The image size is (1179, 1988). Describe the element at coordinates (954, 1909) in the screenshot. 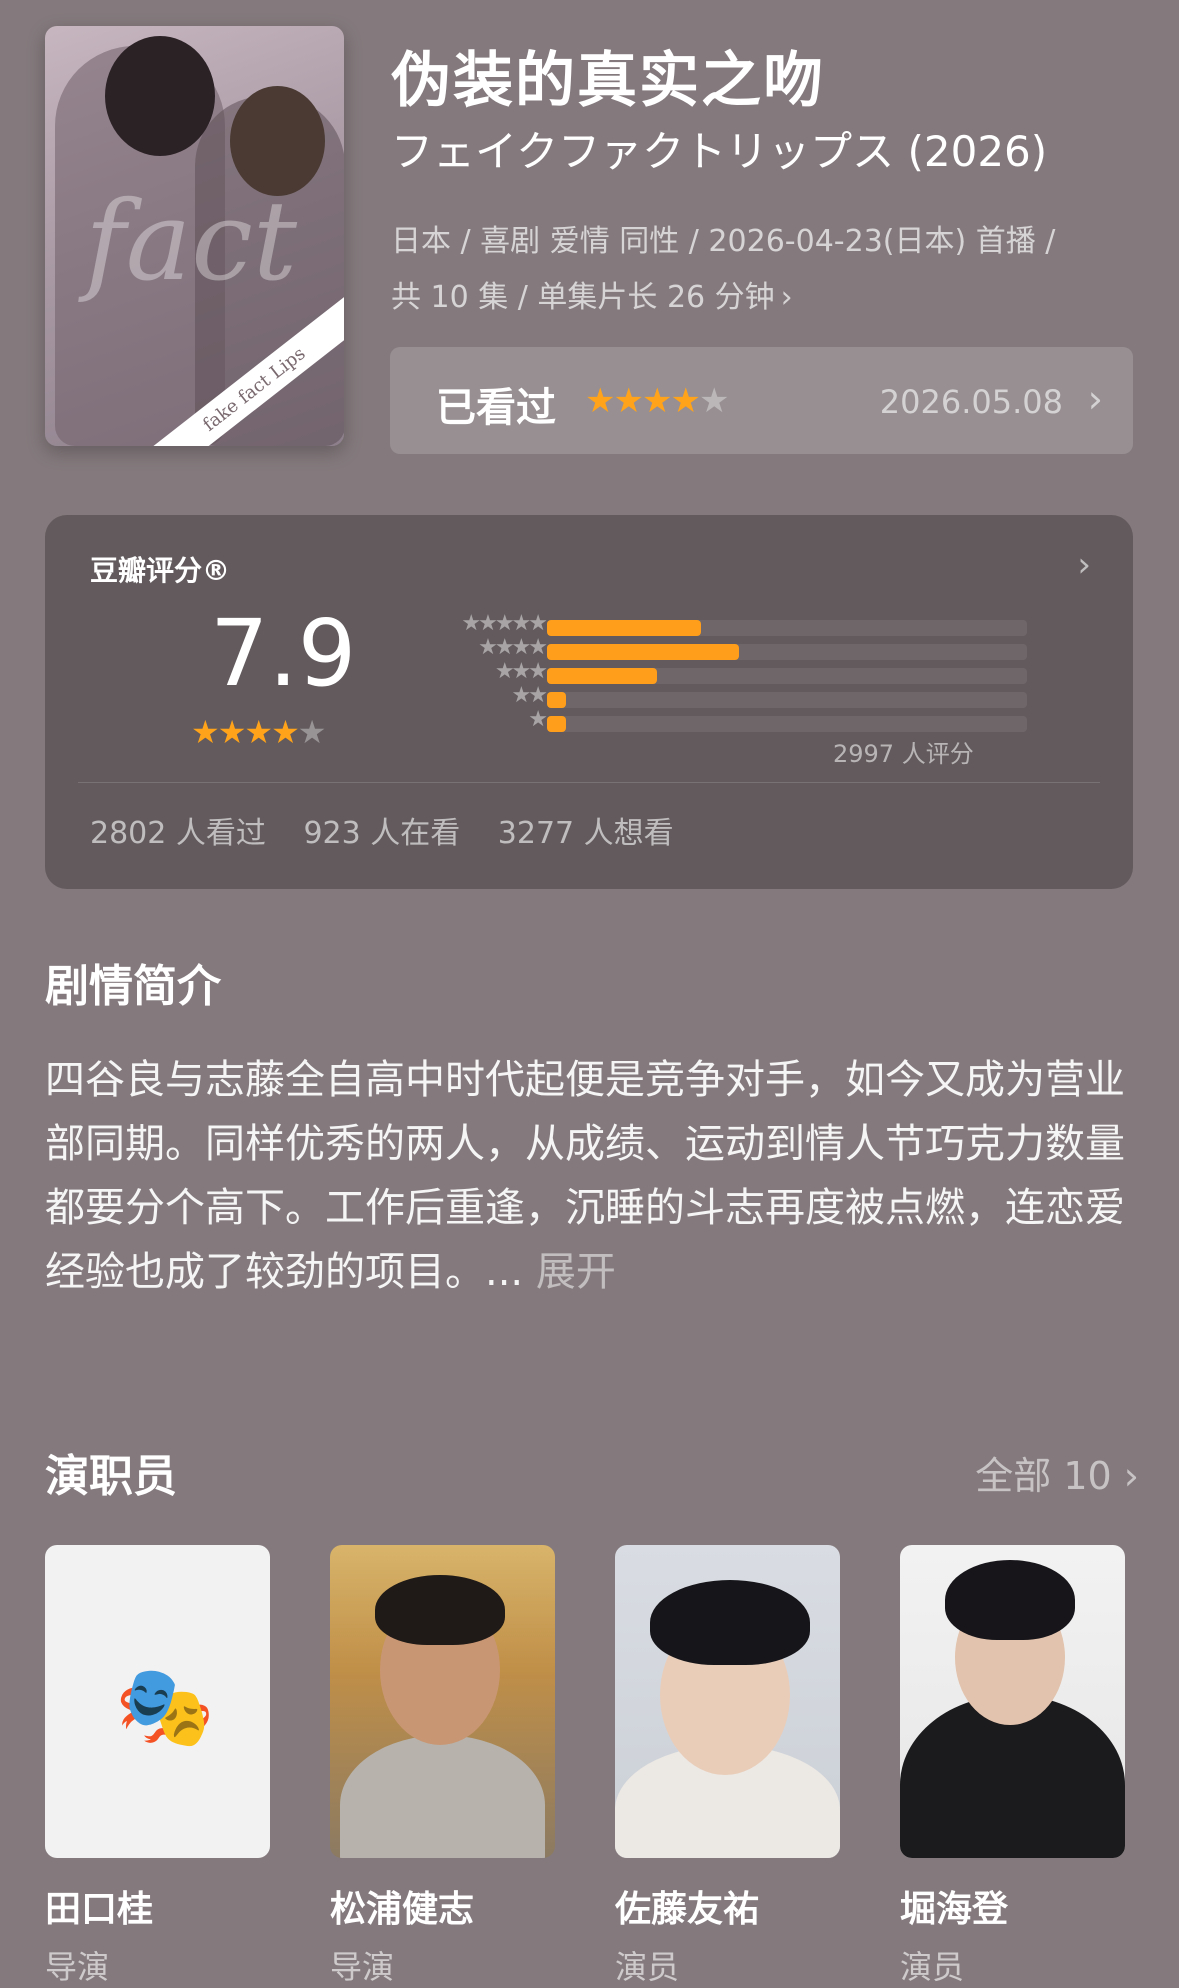

I see `cast-name: 堀海登` at that location.